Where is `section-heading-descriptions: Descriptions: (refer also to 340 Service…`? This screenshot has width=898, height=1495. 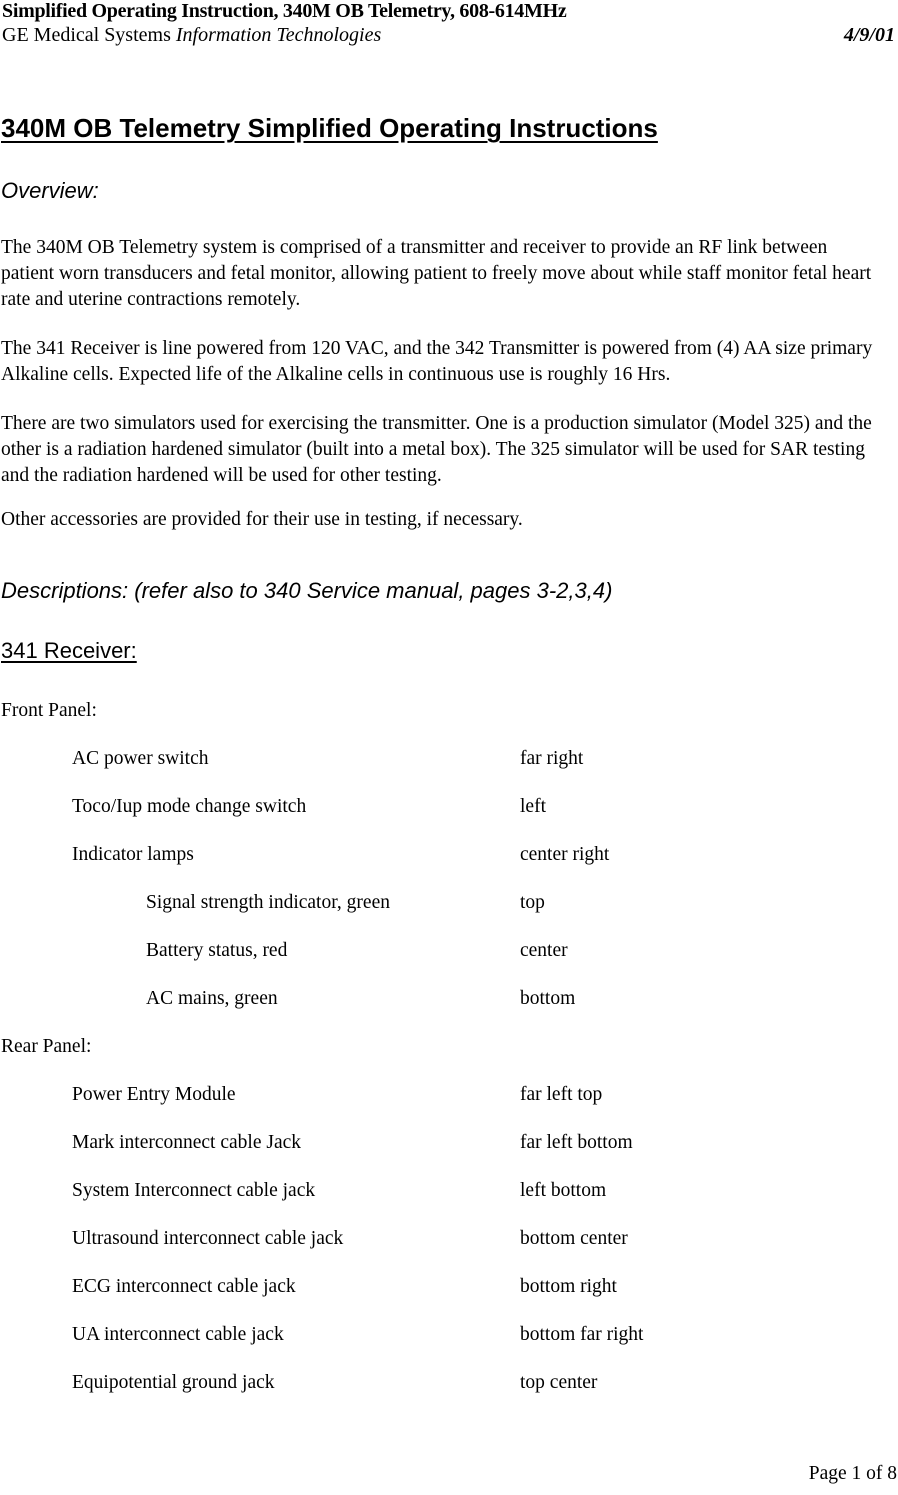
section-heading-descriptions: Descriptions: (refer also to 340 Service… is located at coordinates (307, 590).